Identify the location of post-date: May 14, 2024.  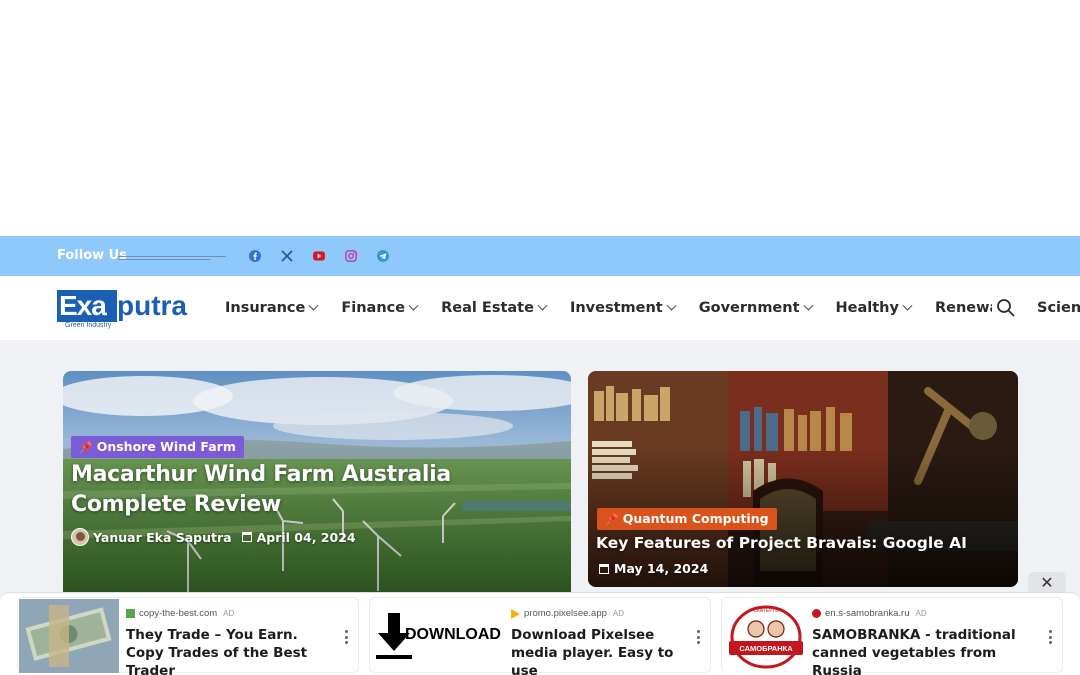
(661, 568).